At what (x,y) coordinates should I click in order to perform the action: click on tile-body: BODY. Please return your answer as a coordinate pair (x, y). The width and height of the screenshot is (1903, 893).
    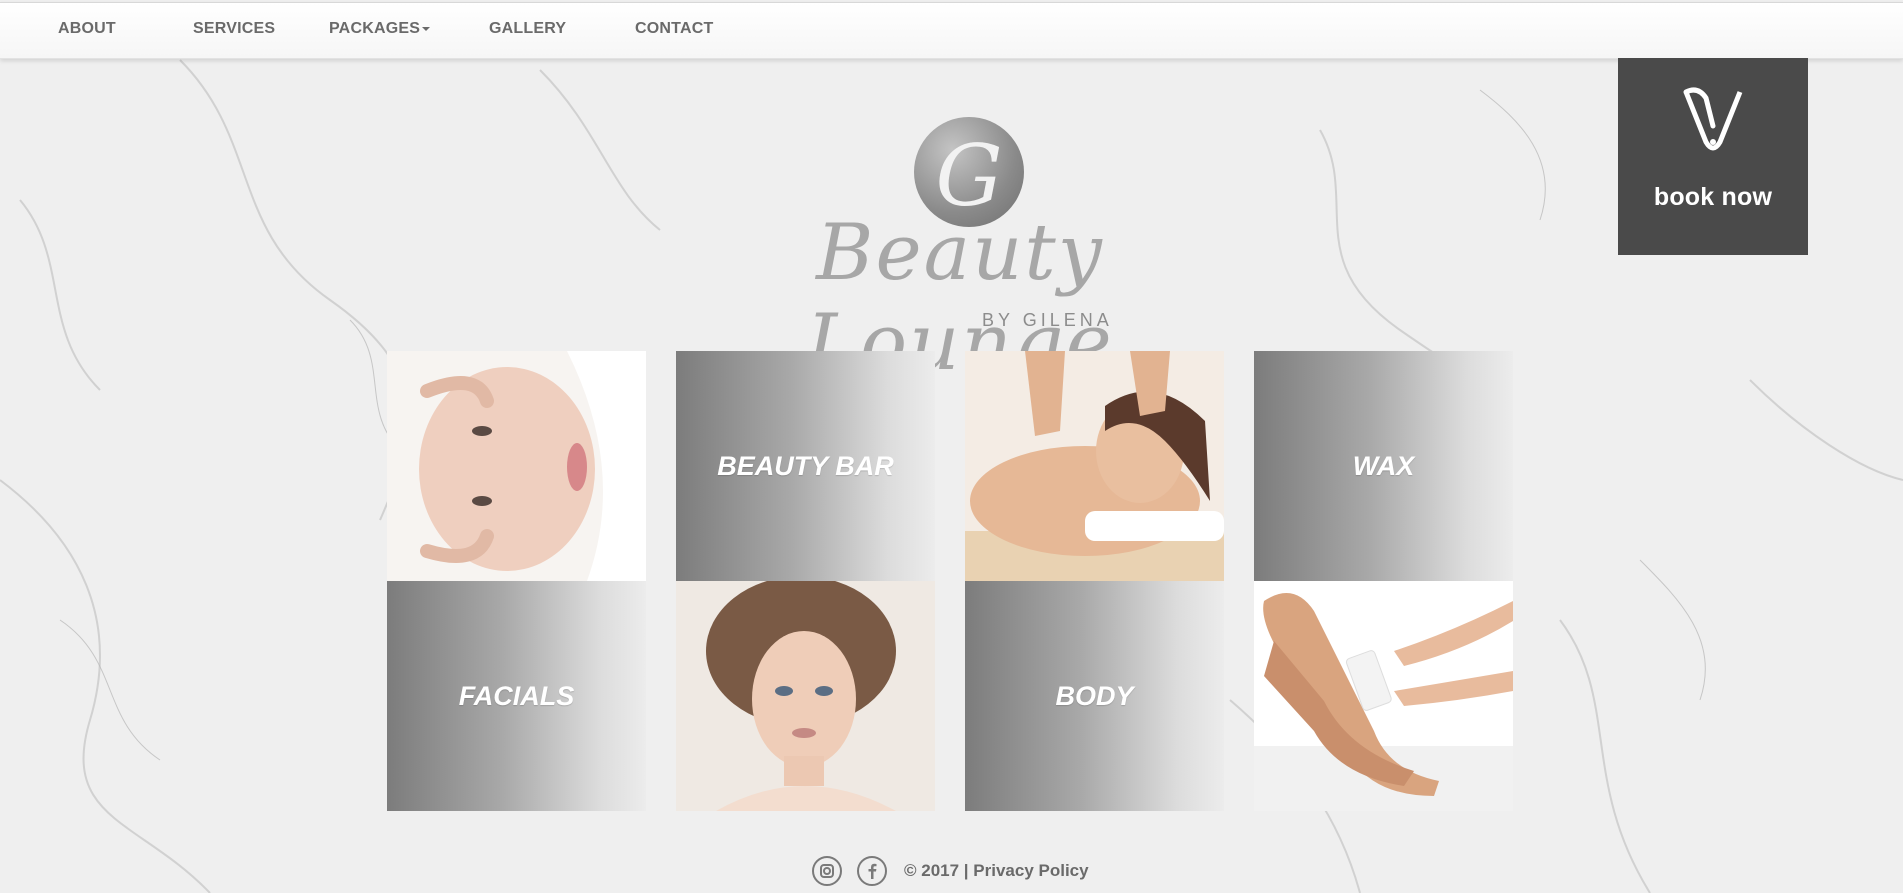
    Looking at the image, I should click on (1094, 696).